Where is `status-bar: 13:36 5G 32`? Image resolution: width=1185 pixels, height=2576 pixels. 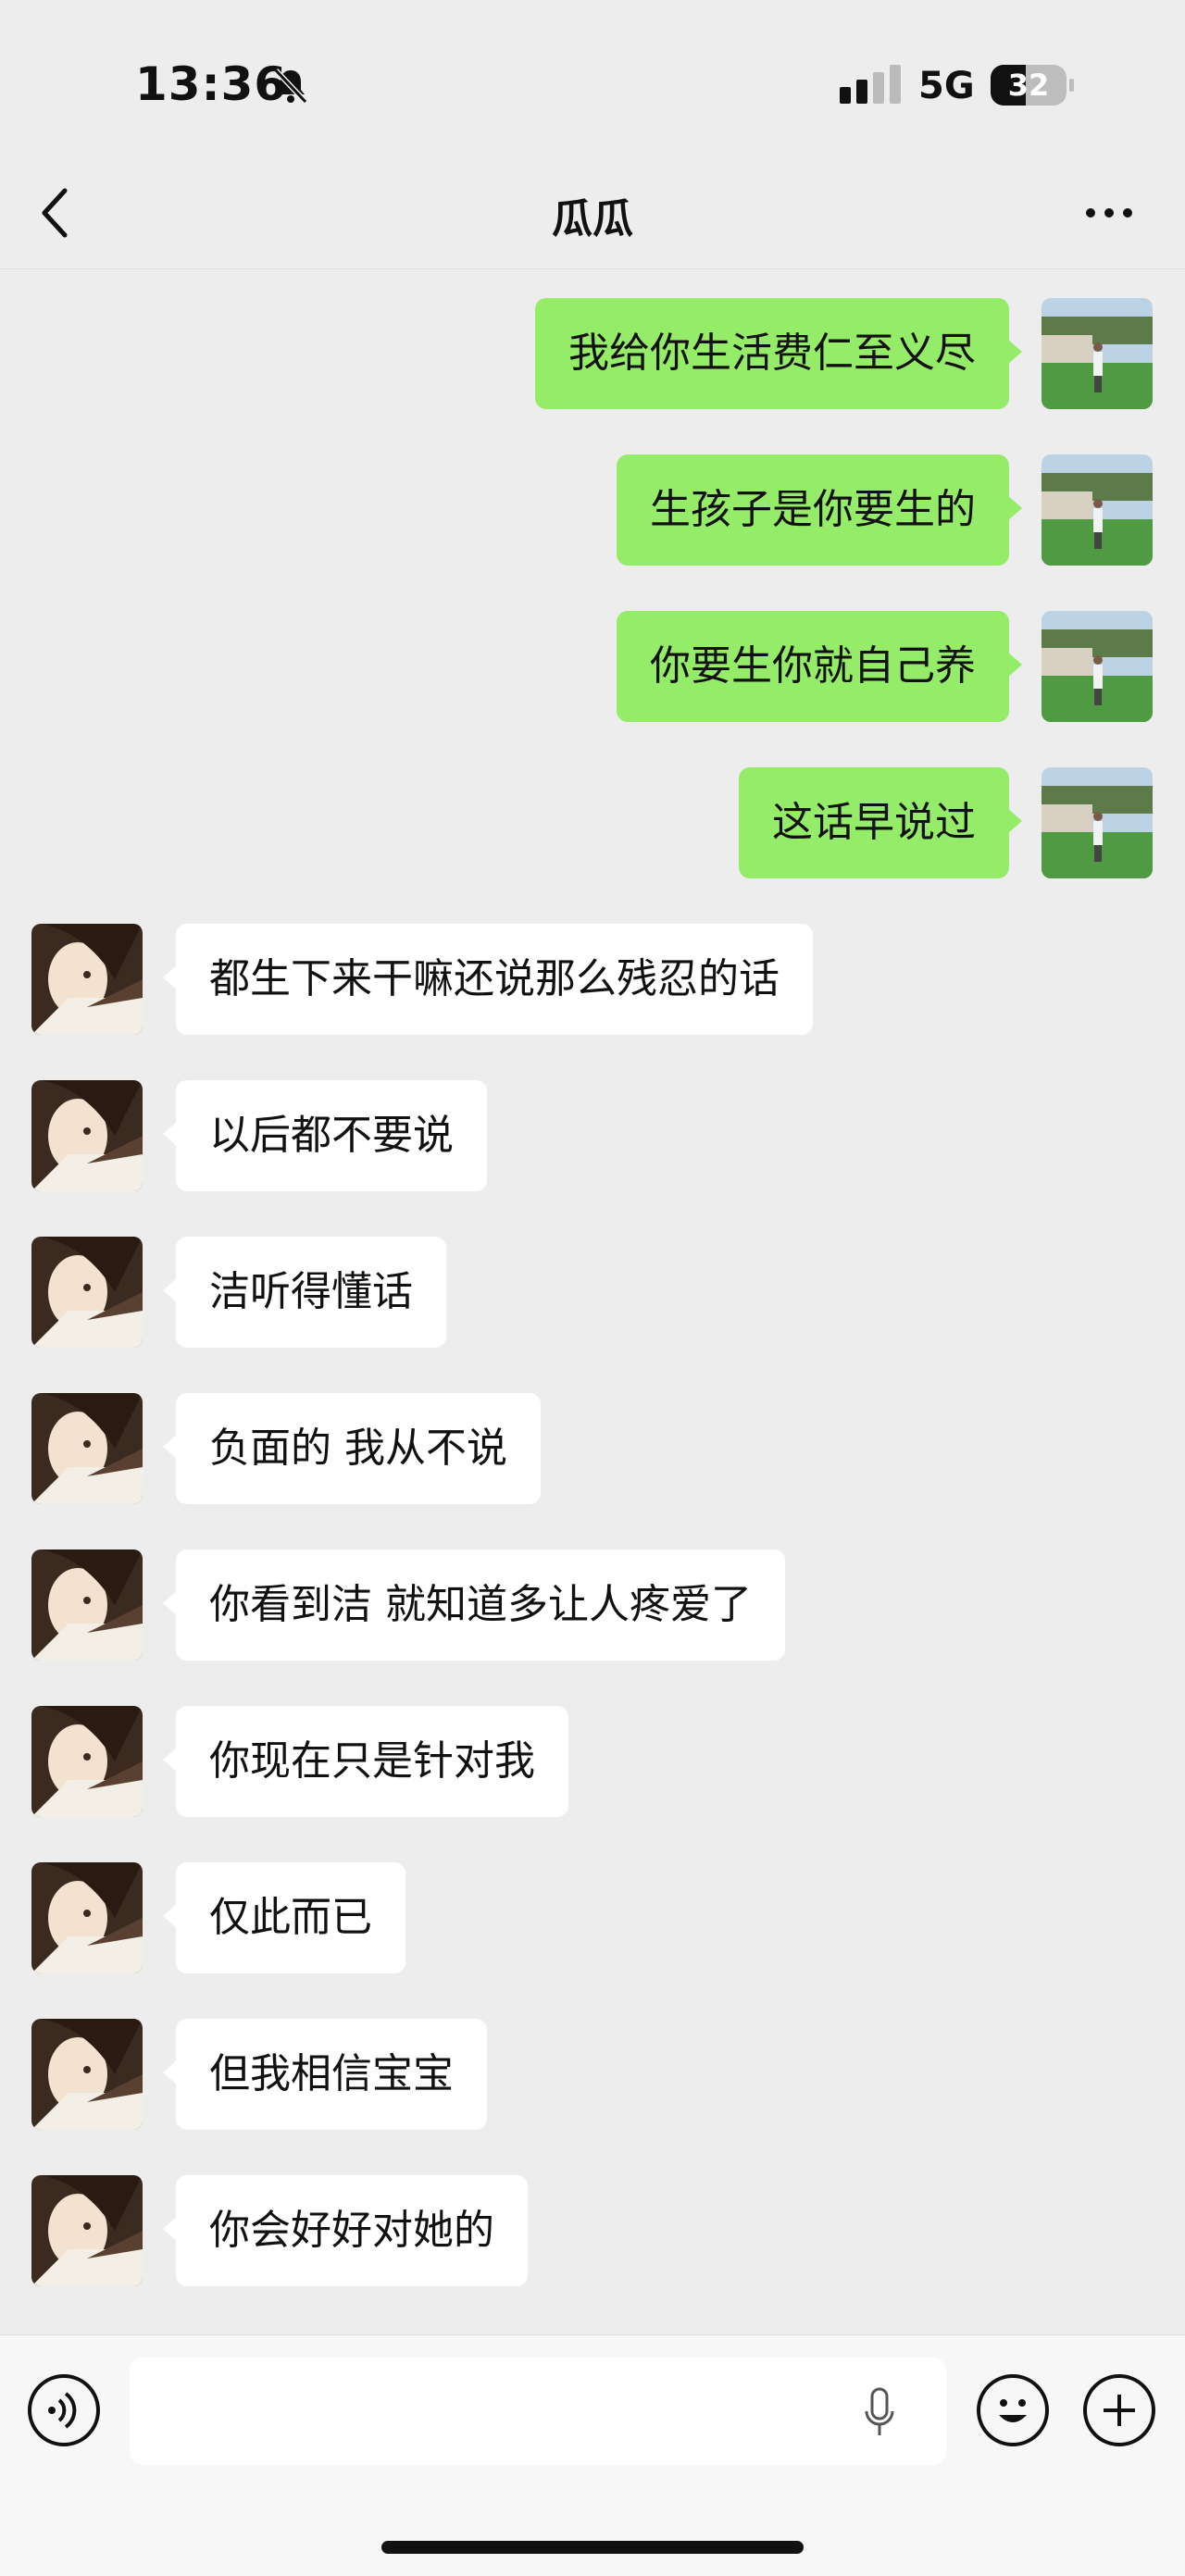 status-bar: 13:36 5G 32 is located at coordinates (592, 78).